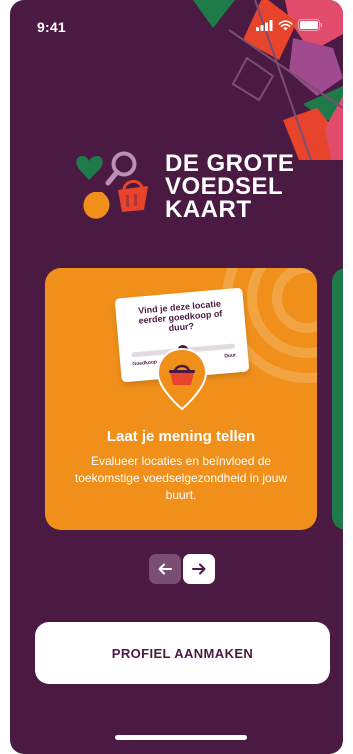 This screenshot has height=754, width=353. Describe the element at coordinates (208, 209) in the screenshot. I see `logo-line-3: KAART` at that location.